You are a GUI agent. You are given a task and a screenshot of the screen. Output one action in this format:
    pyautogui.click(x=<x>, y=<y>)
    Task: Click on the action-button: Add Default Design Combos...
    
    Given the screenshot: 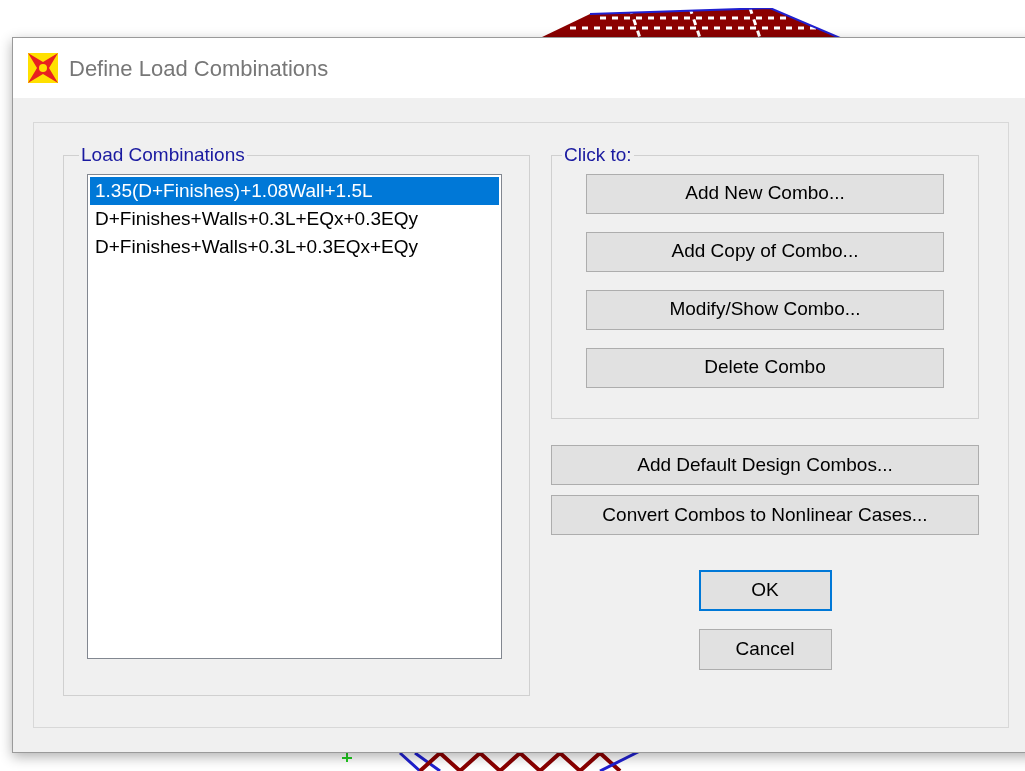 What is the action you would take?
    pyautogui.click(x=765, y=465)
    